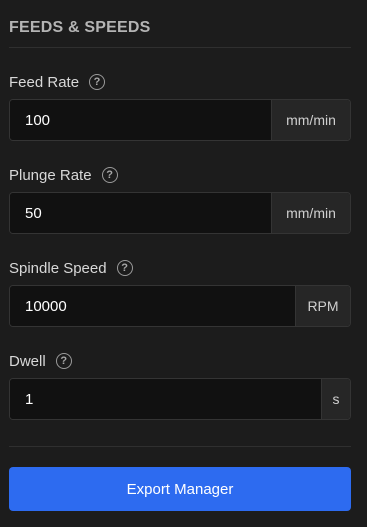 This screenshot has height=527, width=367. I want to click on spindle-speed-label: Spindle Speed, so click(58, 268).